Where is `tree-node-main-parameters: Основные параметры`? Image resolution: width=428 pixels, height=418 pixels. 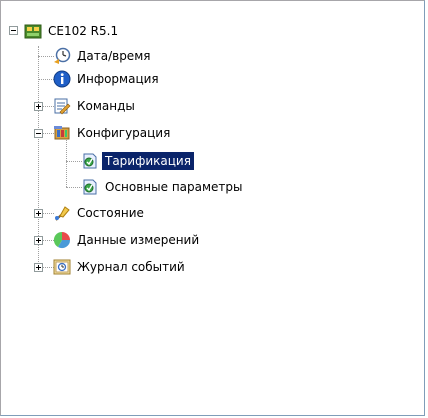 tree-node-main-parameters: Основные параметры is located at coordinates (163, 187).